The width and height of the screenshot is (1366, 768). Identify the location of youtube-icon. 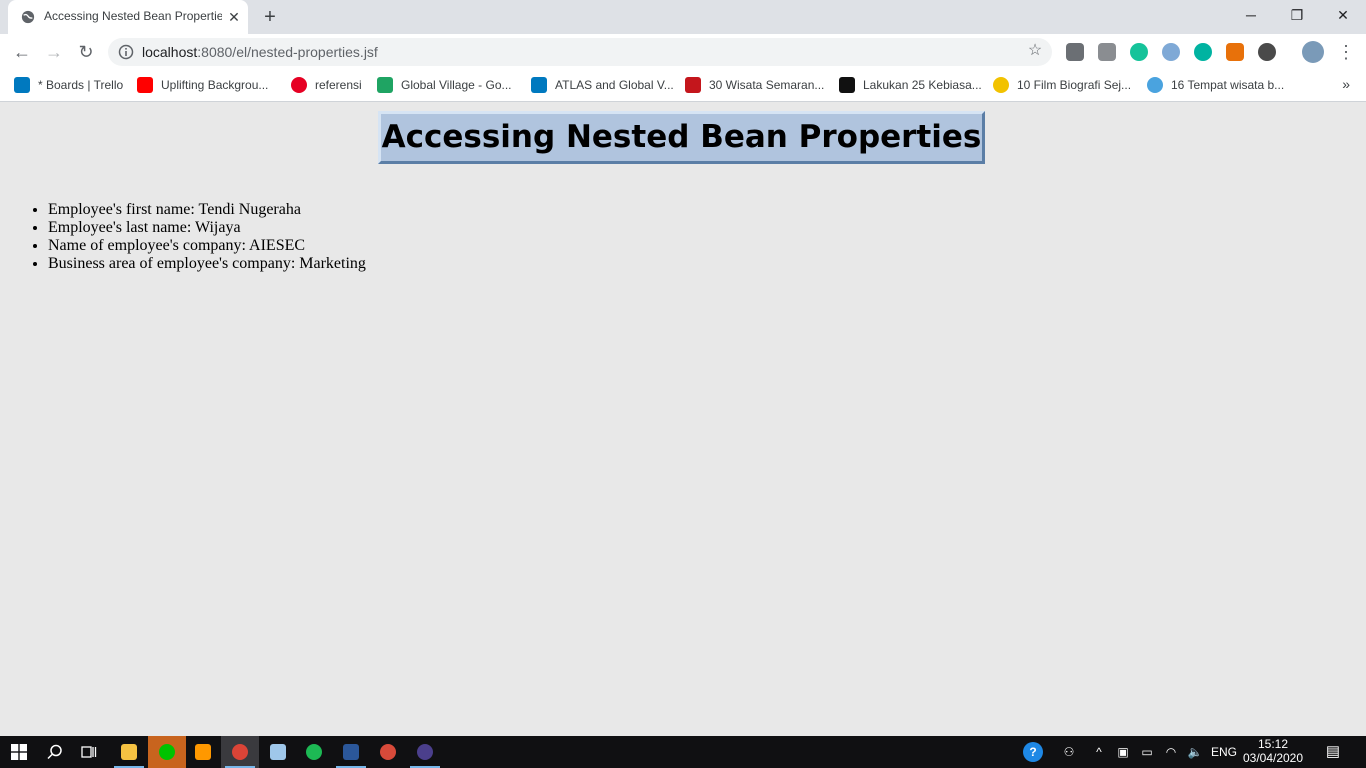
(145, 85).